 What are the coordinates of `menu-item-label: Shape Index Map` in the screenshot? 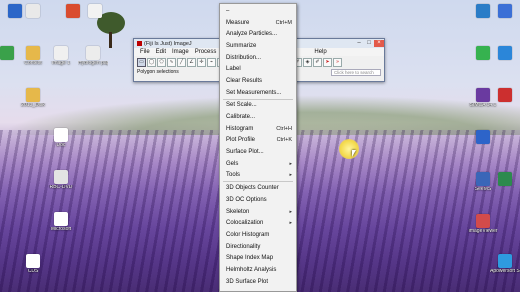 It's located at (250, 258).